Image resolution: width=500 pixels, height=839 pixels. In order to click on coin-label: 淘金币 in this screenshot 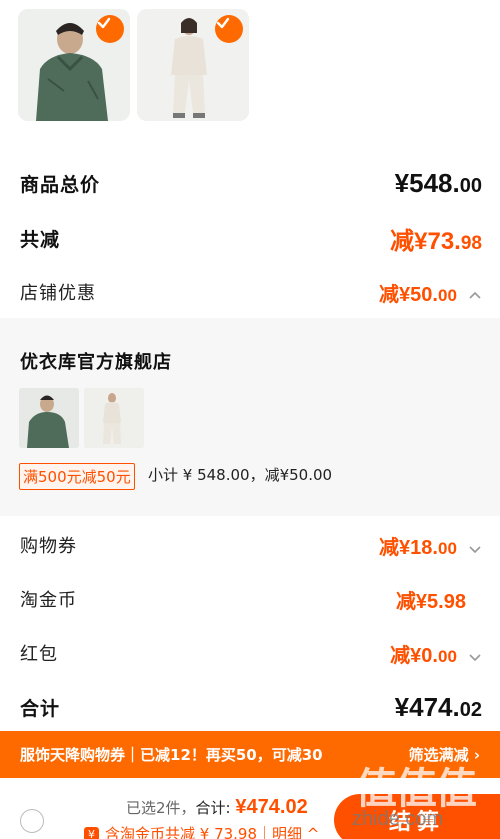, I will do `click(48, 600)`.